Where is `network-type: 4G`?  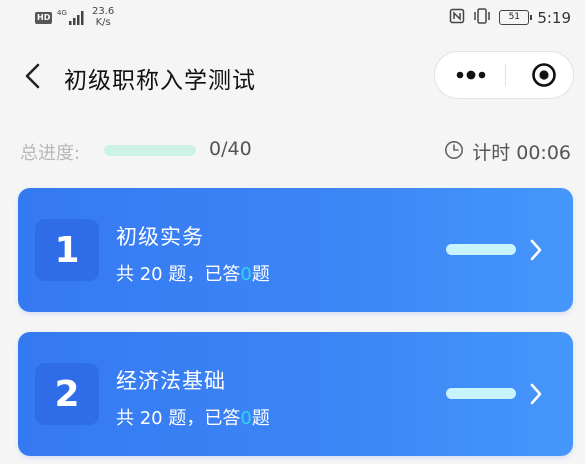
network-type: 4G is located at coordinates (62, 13).